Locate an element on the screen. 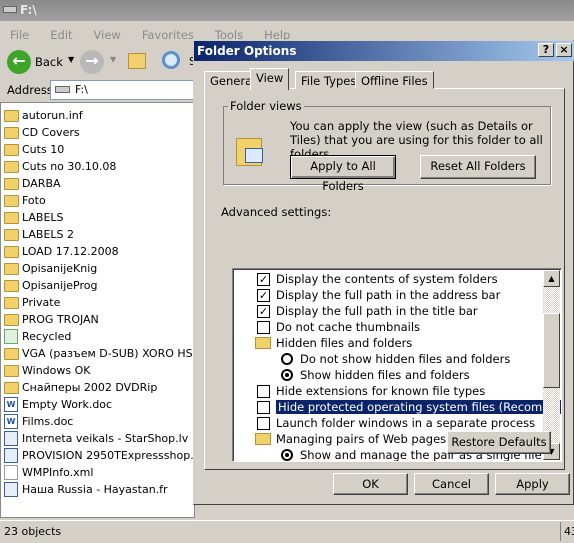 The width and height of the screenshot is (574, 543). file-list-item: WMPInfo.xml is located at coordinates (48, 472).